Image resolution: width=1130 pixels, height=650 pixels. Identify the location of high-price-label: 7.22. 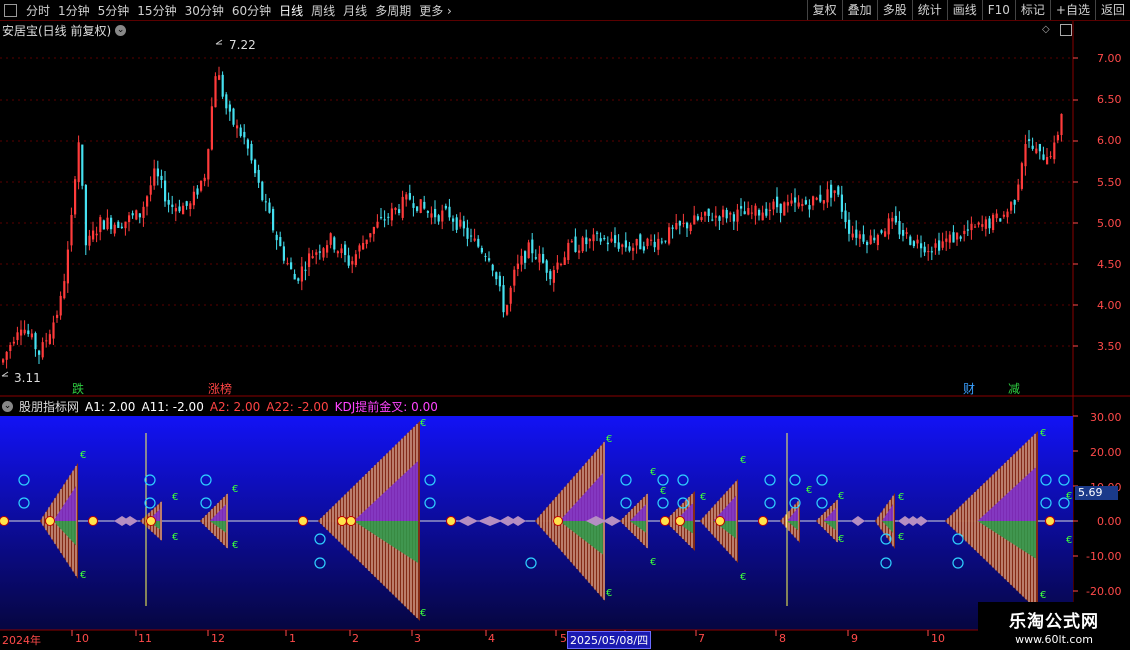
(242, 45).